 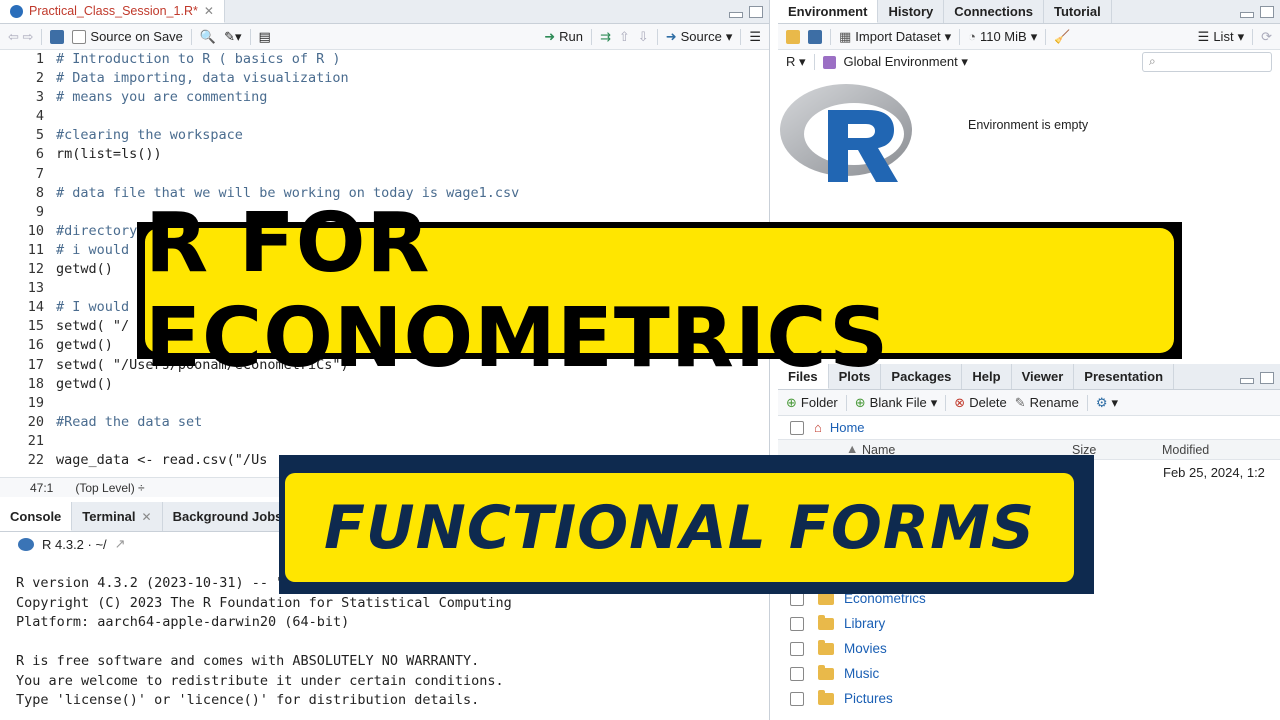 What do you see at coordinates (384, 116) in the screenshot?
I see `code-line: 4` at bounding box center [384, 116].